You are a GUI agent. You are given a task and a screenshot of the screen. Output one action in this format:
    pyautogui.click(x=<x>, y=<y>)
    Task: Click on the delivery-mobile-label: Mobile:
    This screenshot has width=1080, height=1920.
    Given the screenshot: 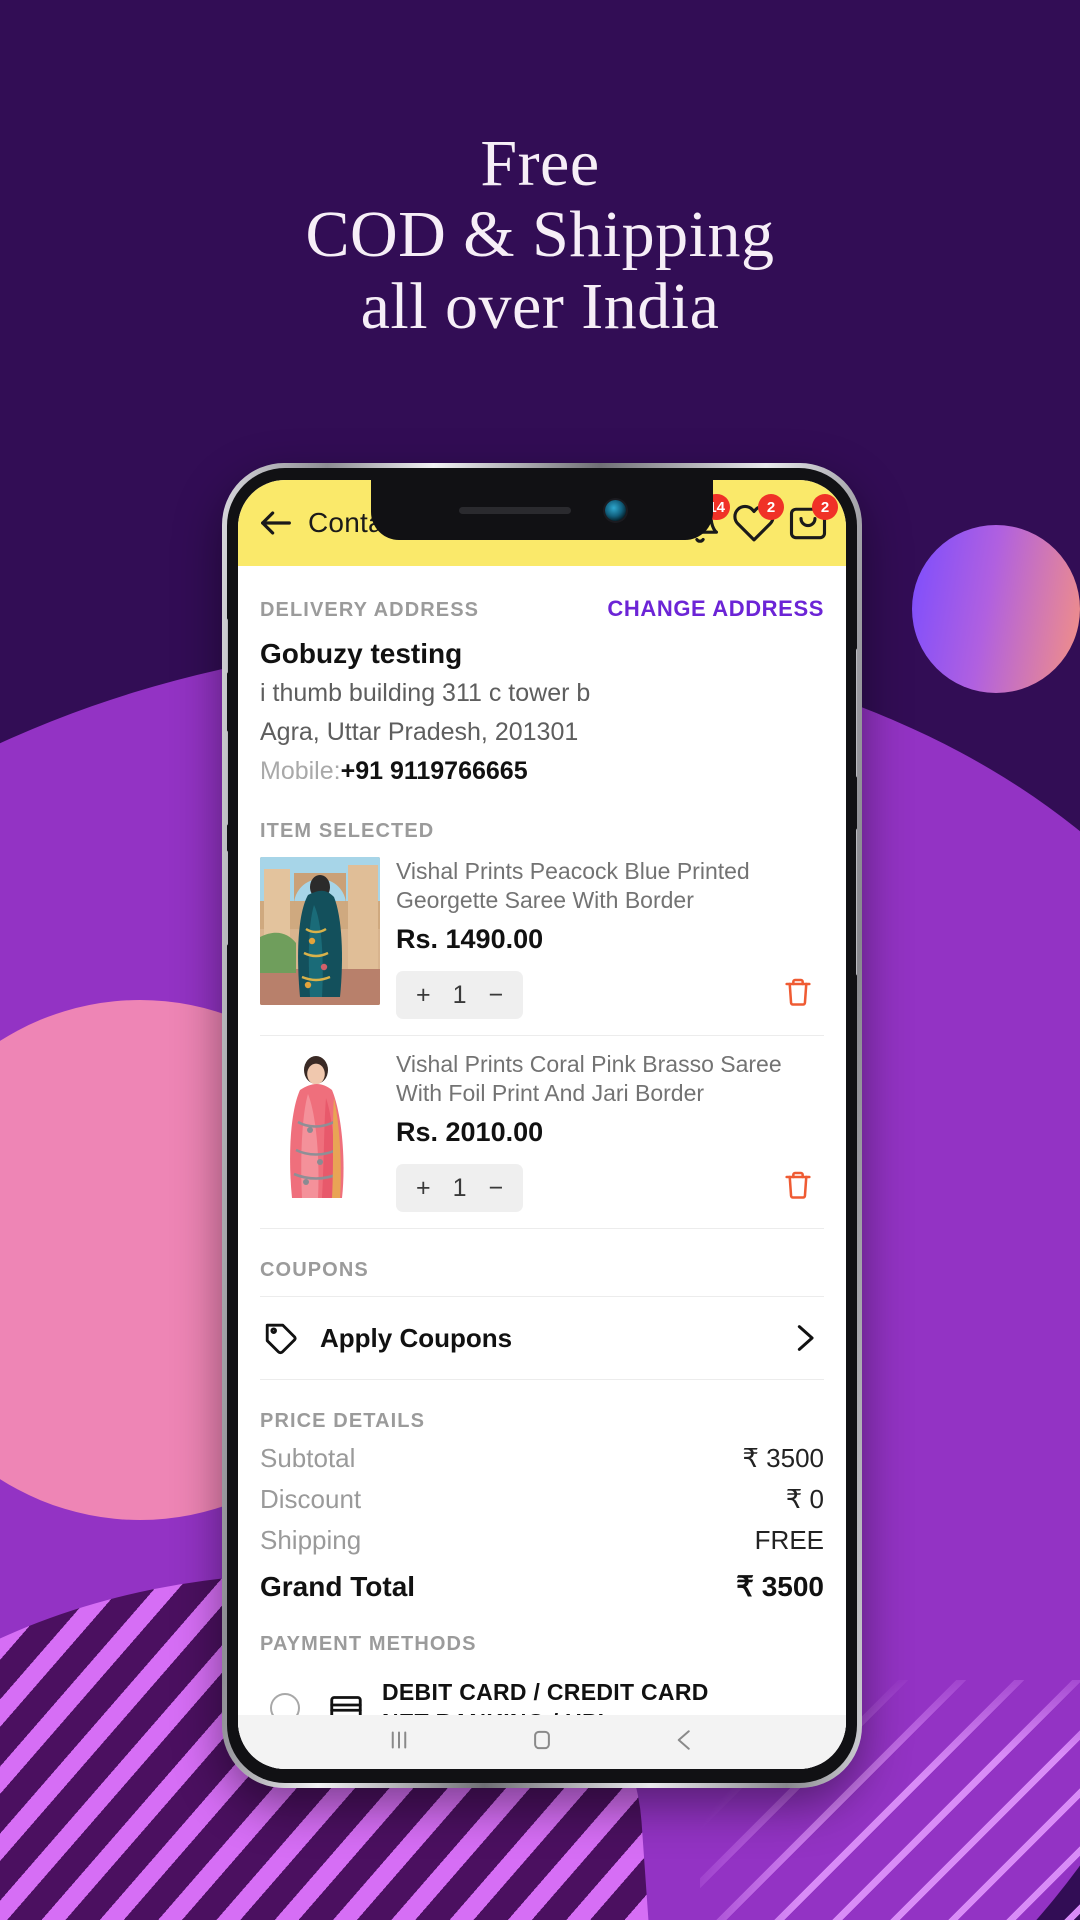 What is the action you would take?
    pyautogui.click(x=300, y=771)
    